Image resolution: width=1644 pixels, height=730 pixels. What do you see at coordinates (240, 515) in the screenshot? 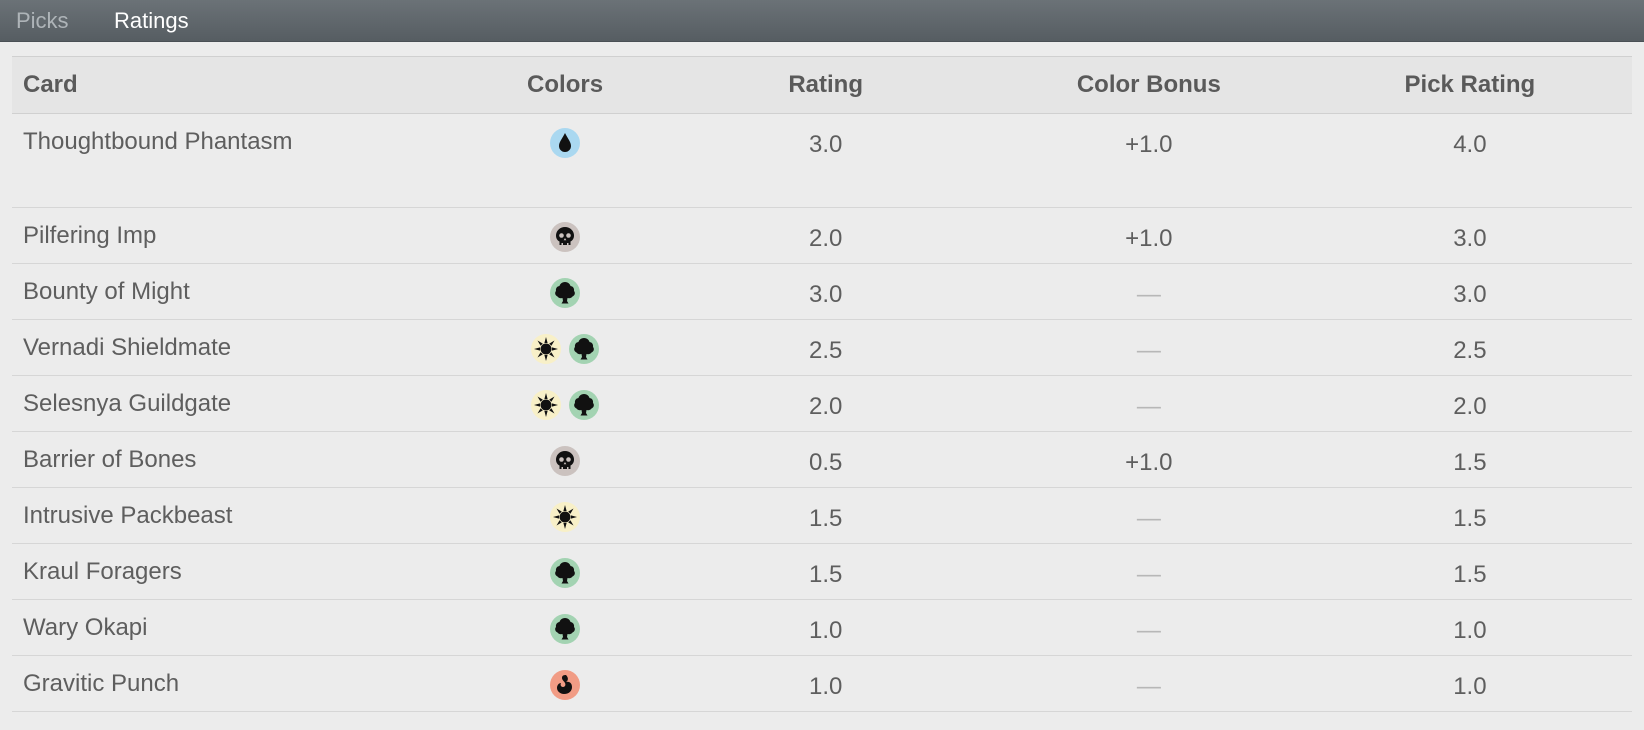
I see `card-cell: Intrusive Packbeast` at bounding box center [240, 515].